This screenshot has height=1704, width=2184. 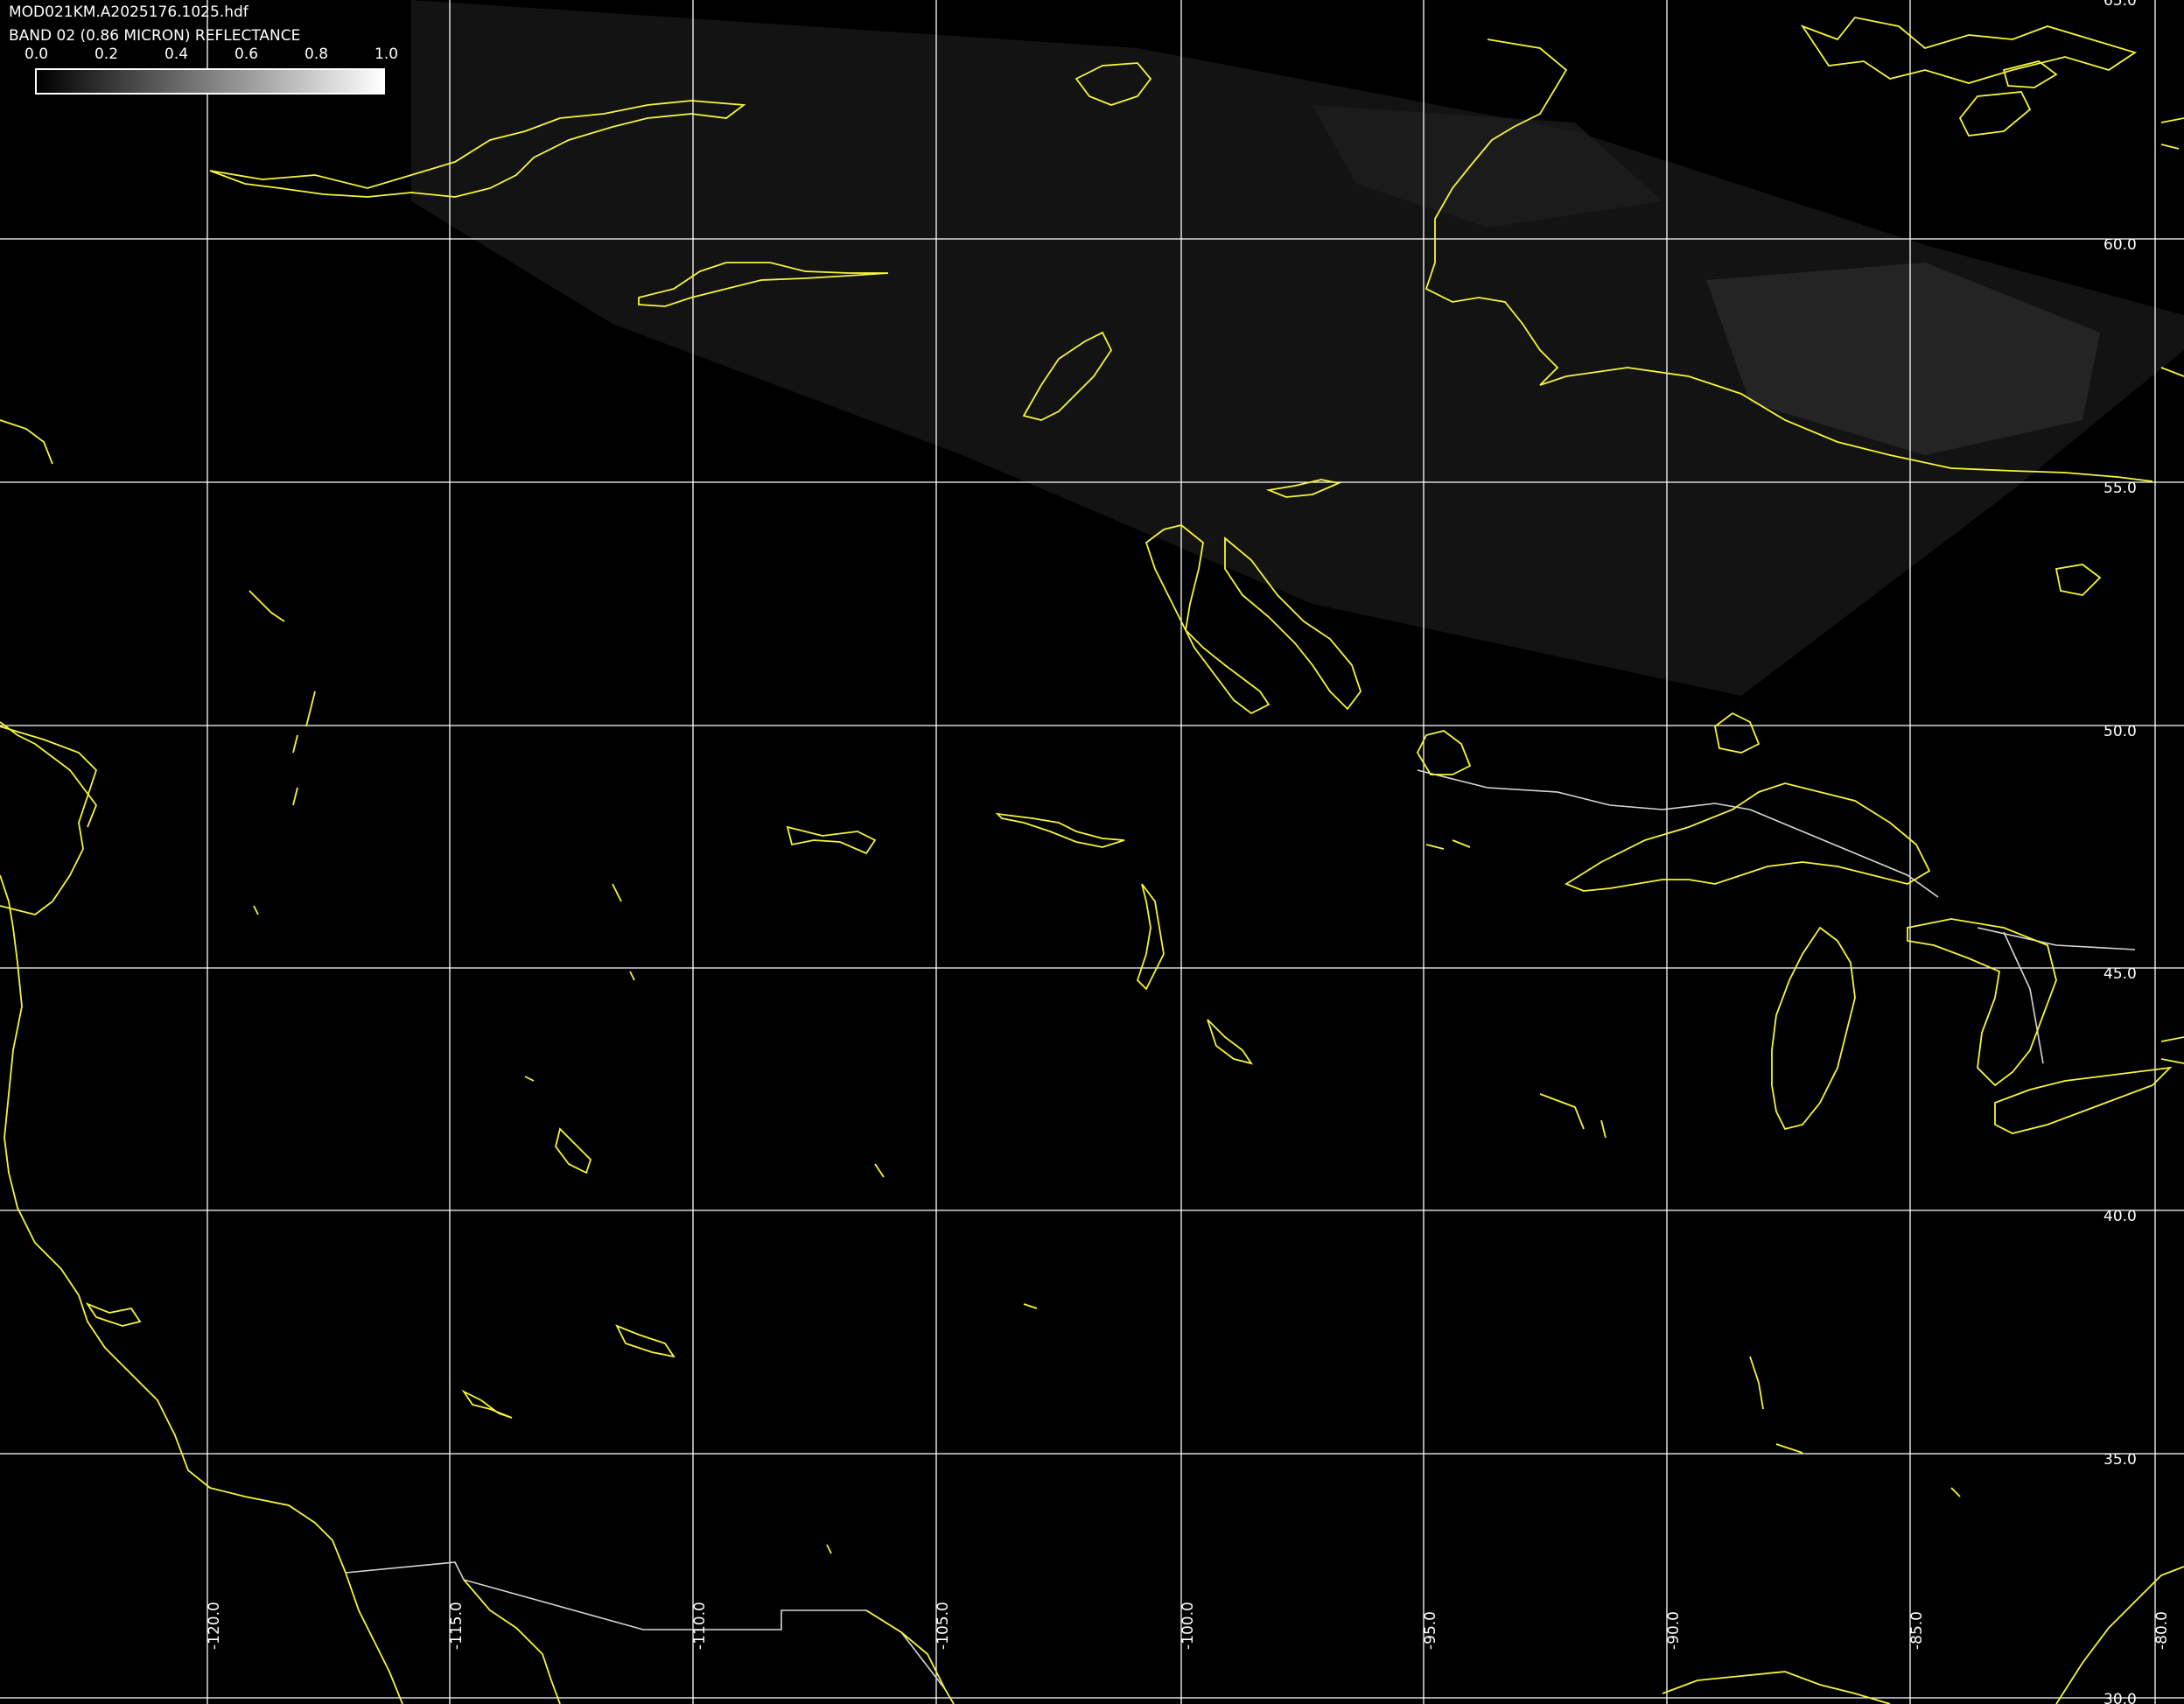 I want to click on latitude-label: 65.0, so click(x=2120, y=5).